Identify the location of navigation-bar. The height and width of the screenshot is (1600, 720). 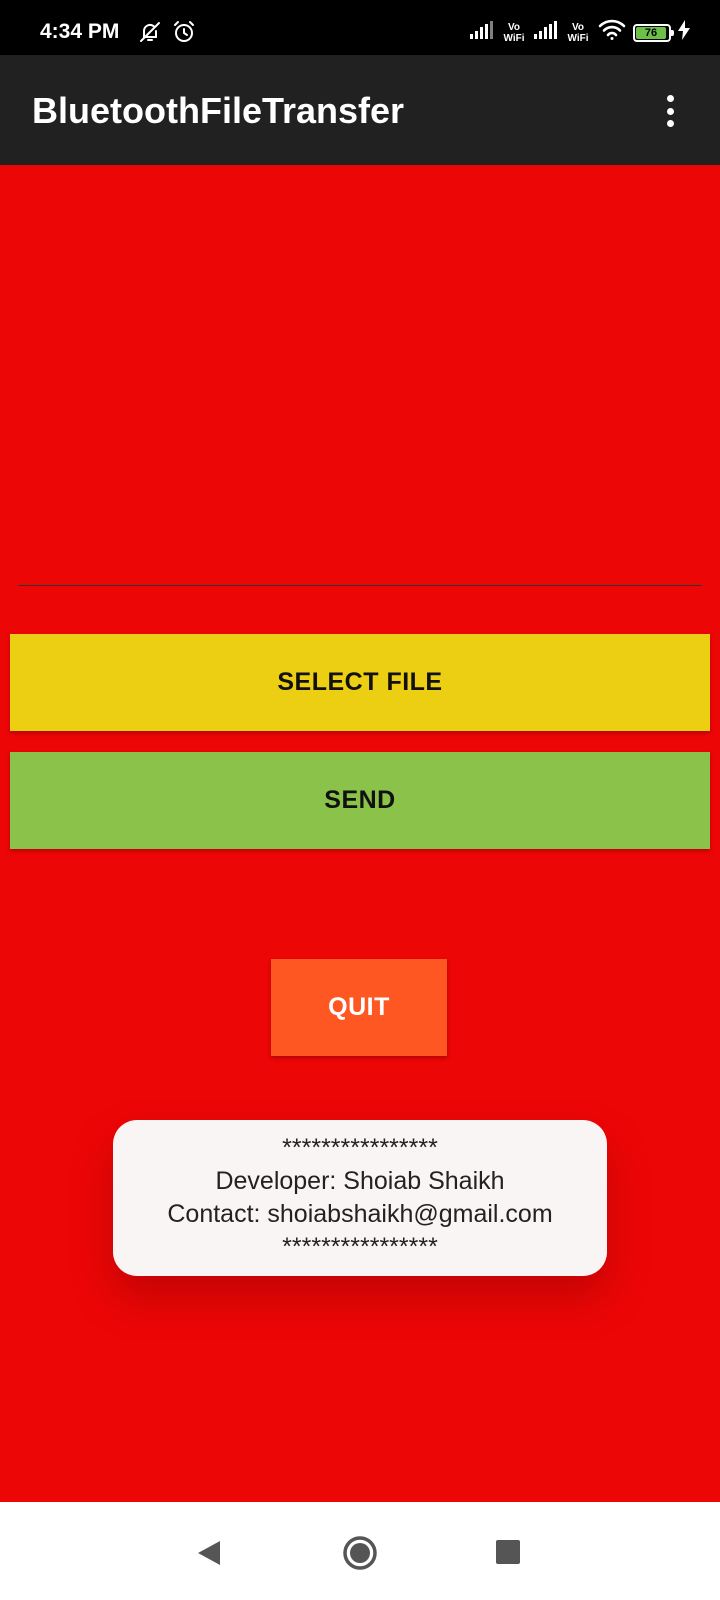
(360, 1551).